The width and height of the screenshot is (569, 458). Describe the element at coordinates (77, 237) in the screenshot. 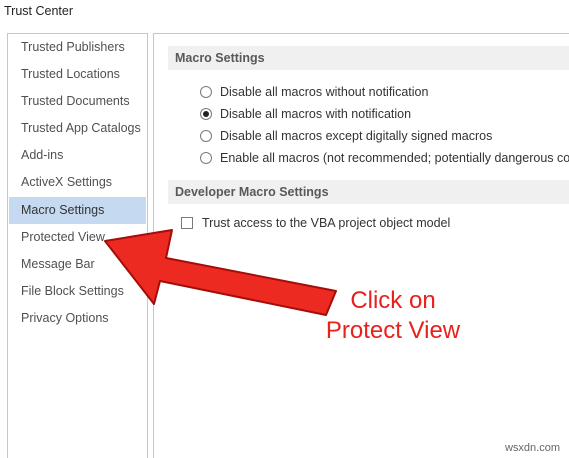

I see `sidebar-item-protected-view: Protected View` at that location.